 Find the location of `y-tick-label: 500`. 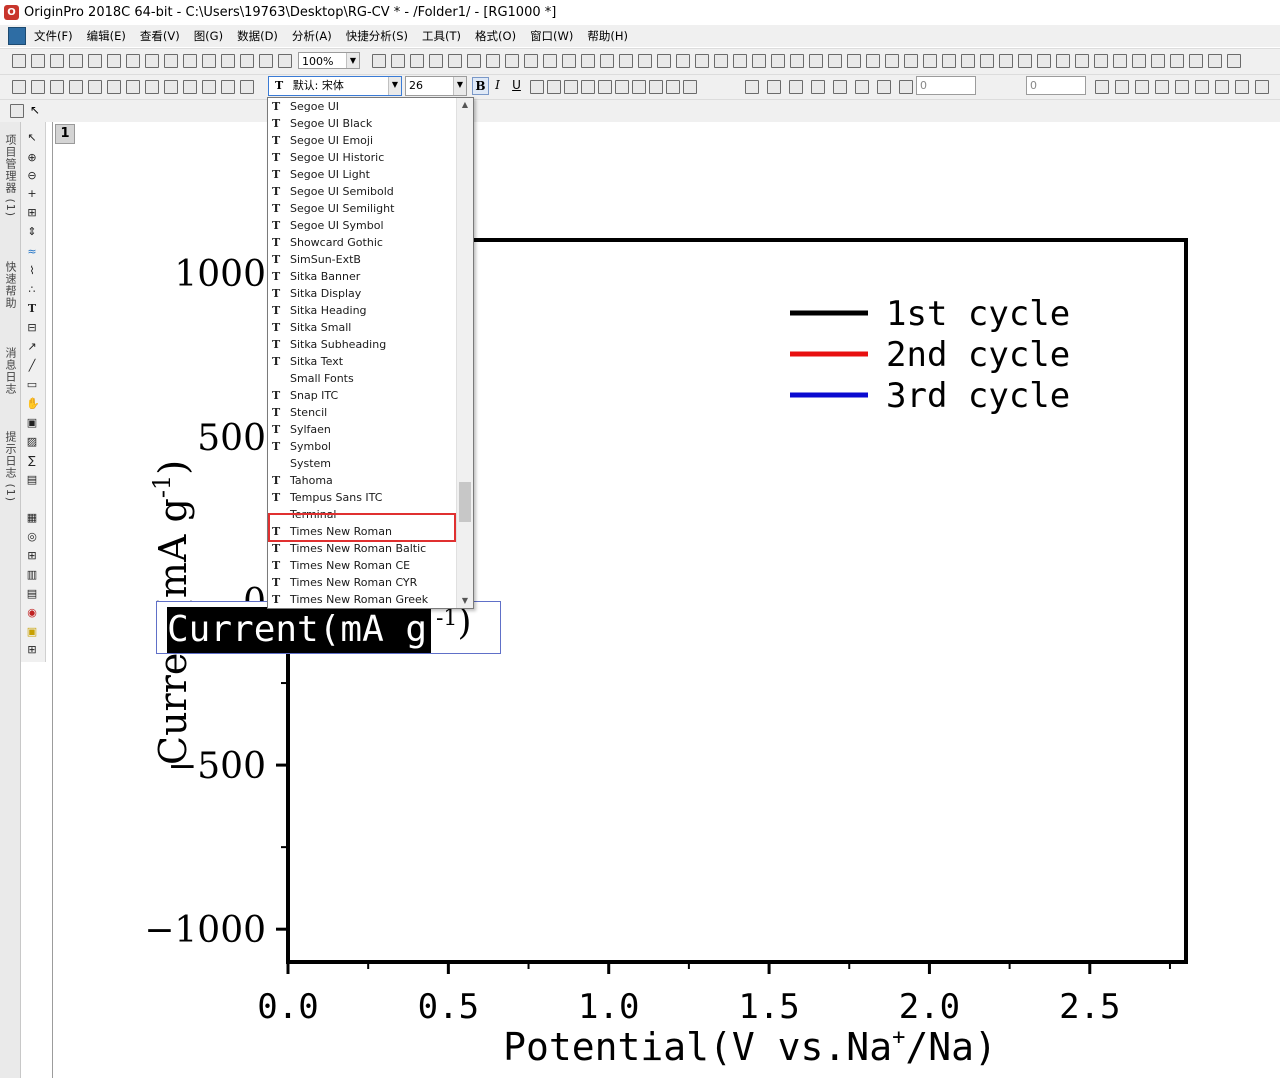

y-tick-label: 500 is located at coordinates (231, 438).